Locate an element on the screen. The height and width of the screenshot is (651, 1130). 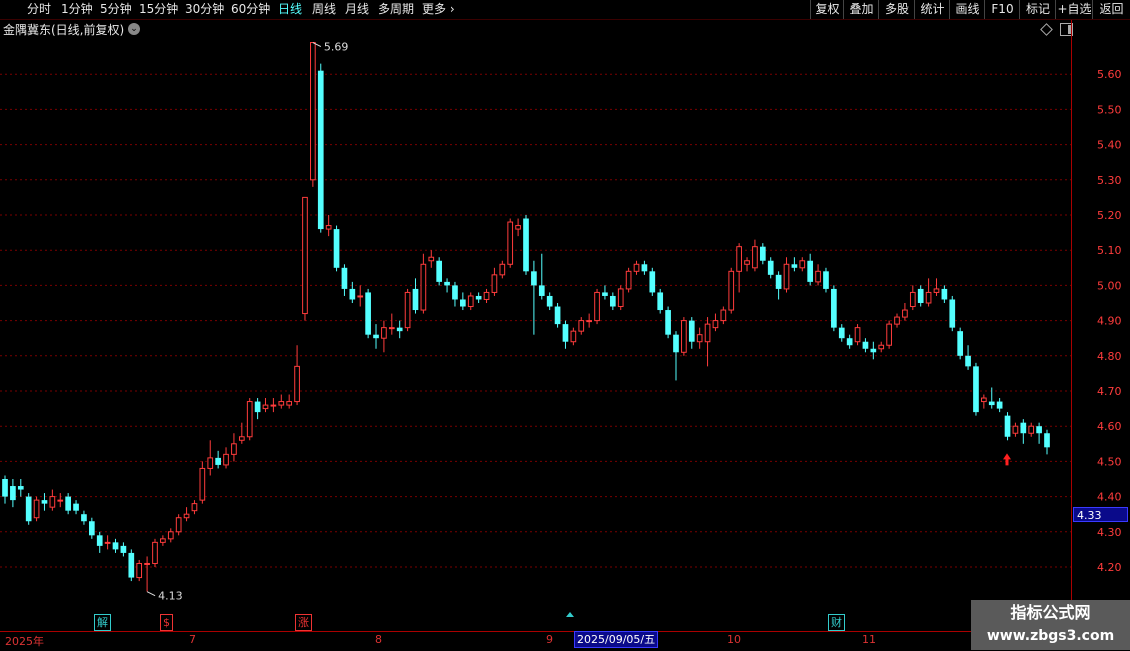
y-tick-label: 4.40 is located at coordinates (1109, 497).